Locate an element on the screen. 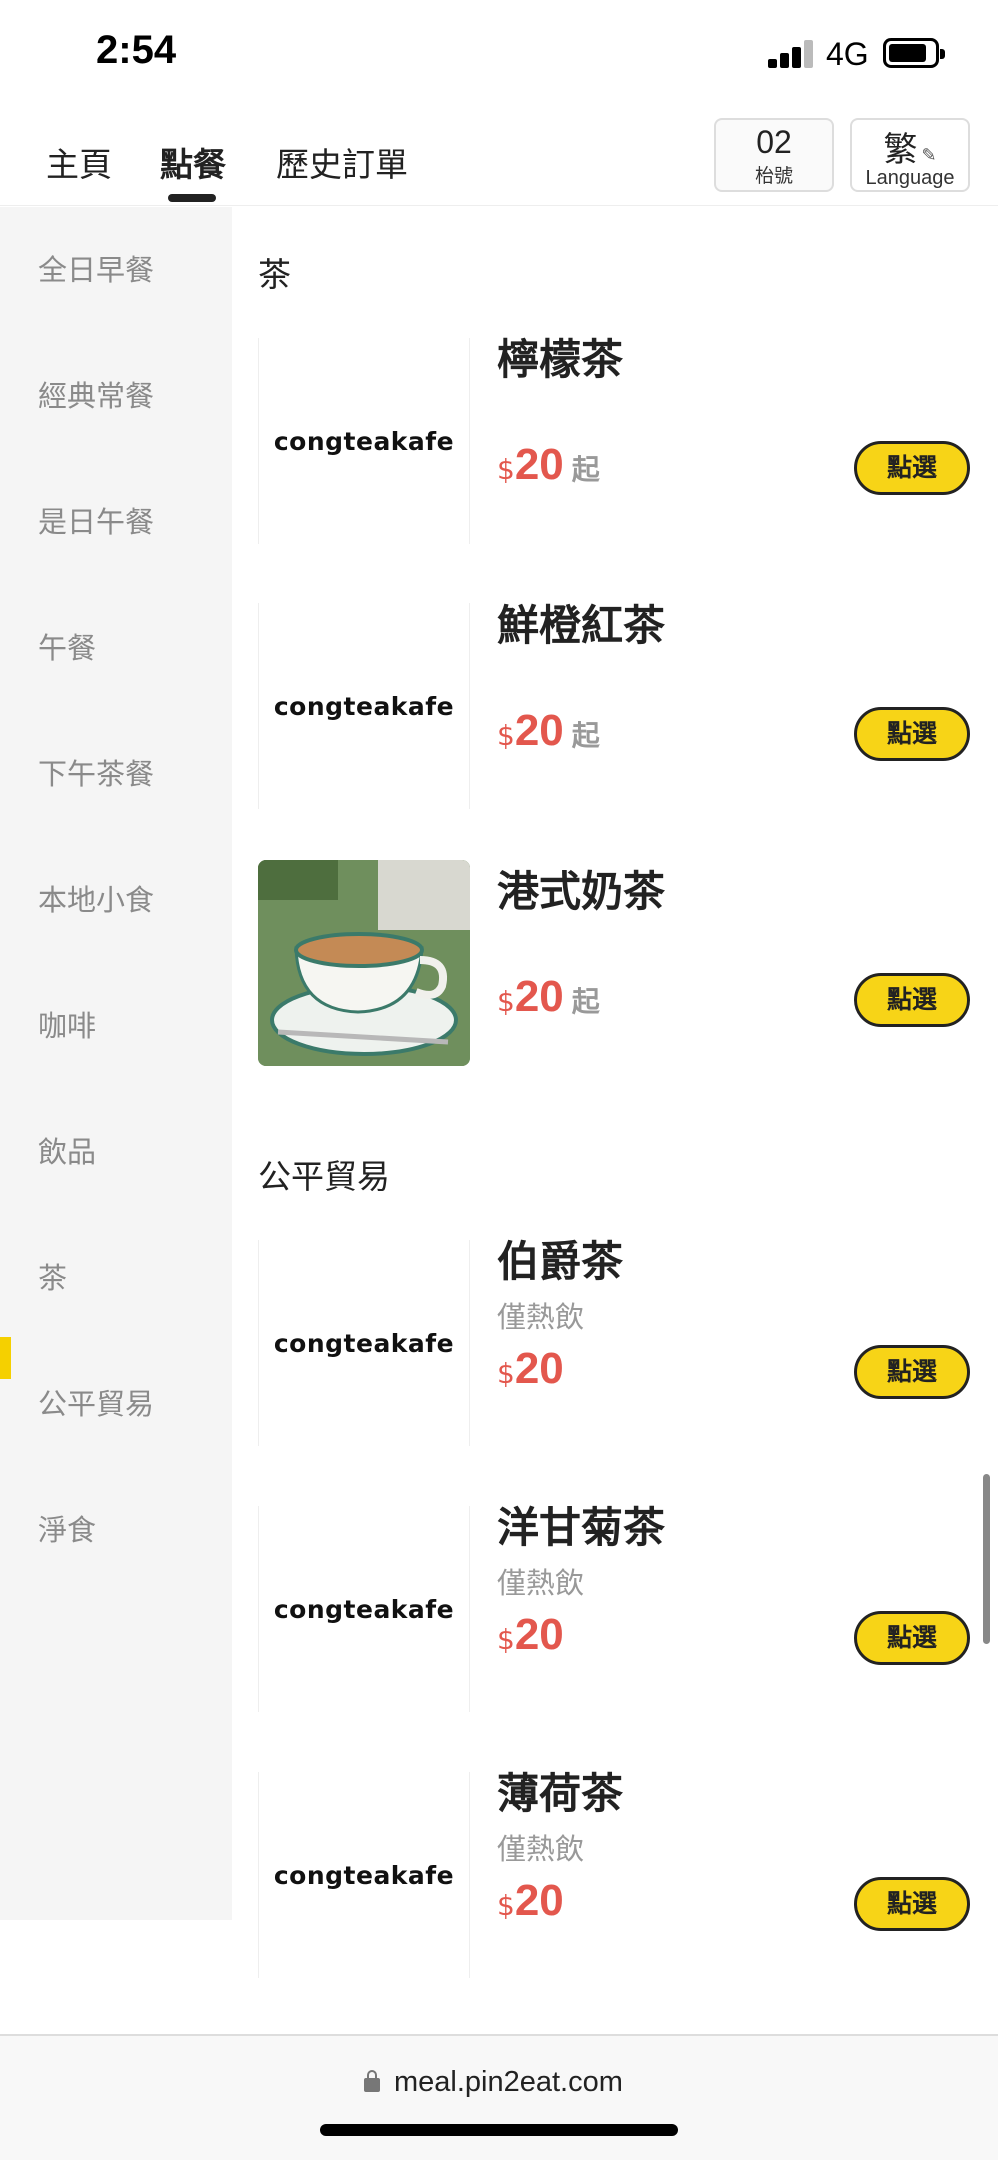 The height and width of the screenshot is (2160, 998). browser-url-bar: meal.pin2eat.com is located at coordinates (499, 2097).